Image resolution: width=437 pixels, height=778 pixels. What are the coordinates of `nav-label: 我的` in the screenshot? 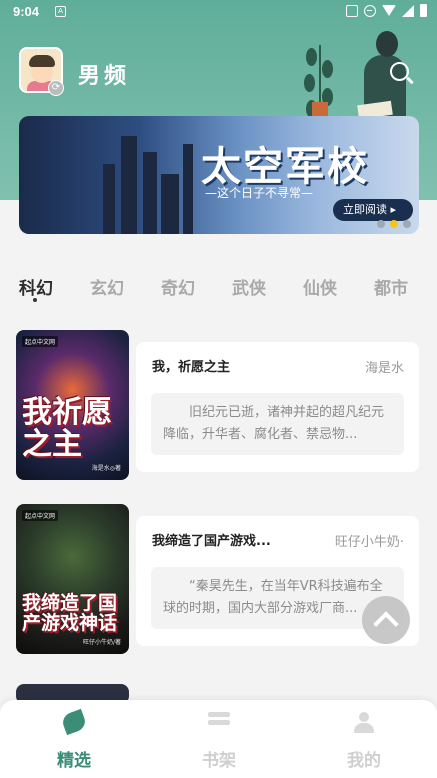 It's located at (364, 761).